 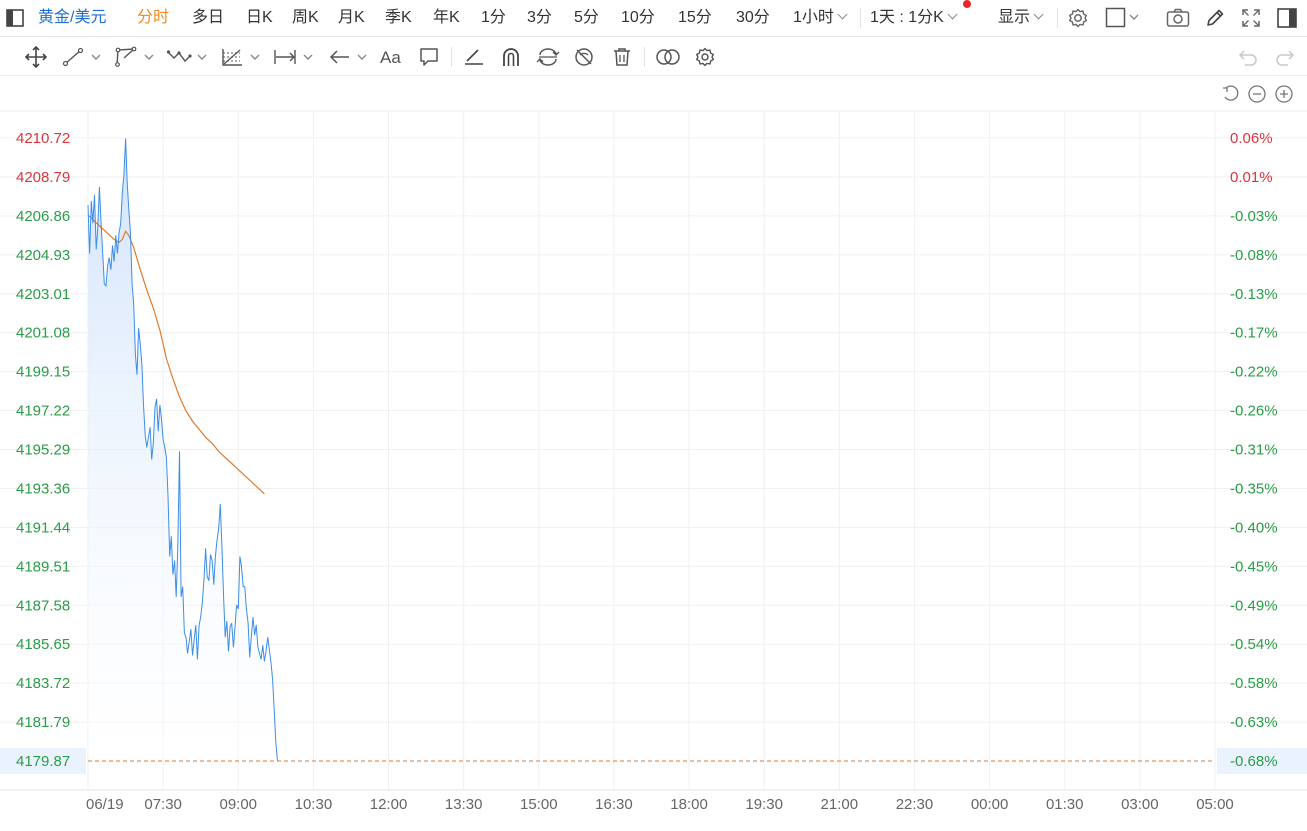 What do you see at coordinates (43, 294) in the screenshot?
I see `price-tick-label: 4203.01` at bounding box center [43, 294].